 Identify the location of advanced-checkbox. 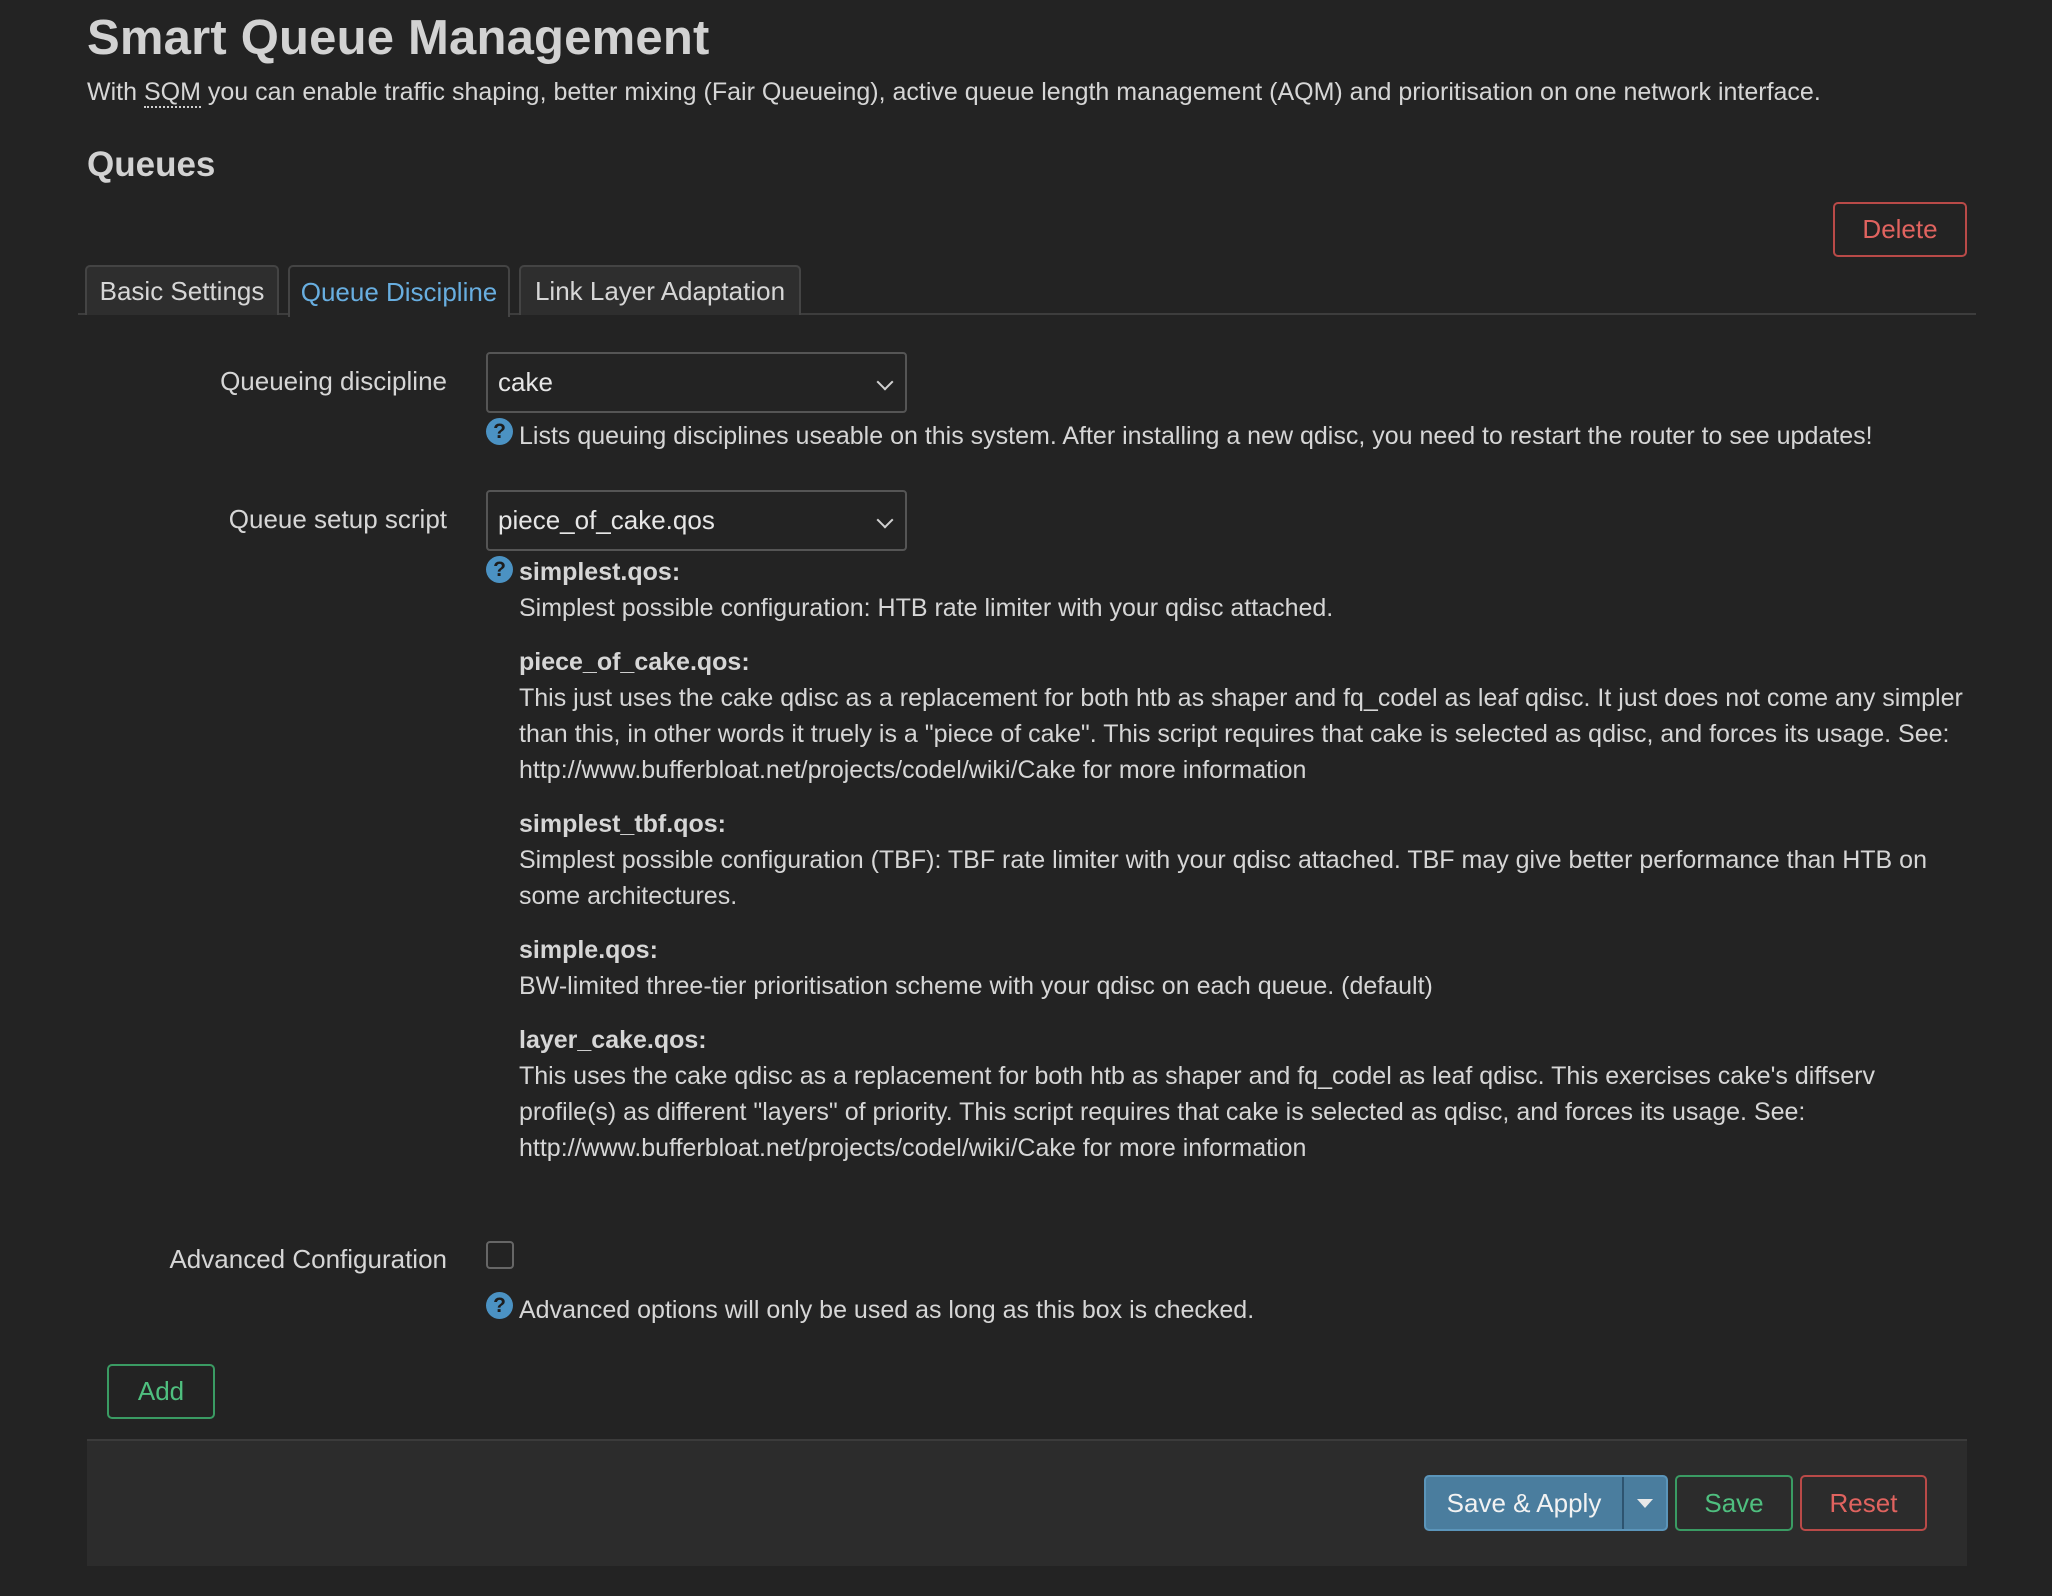
(500, 1255).